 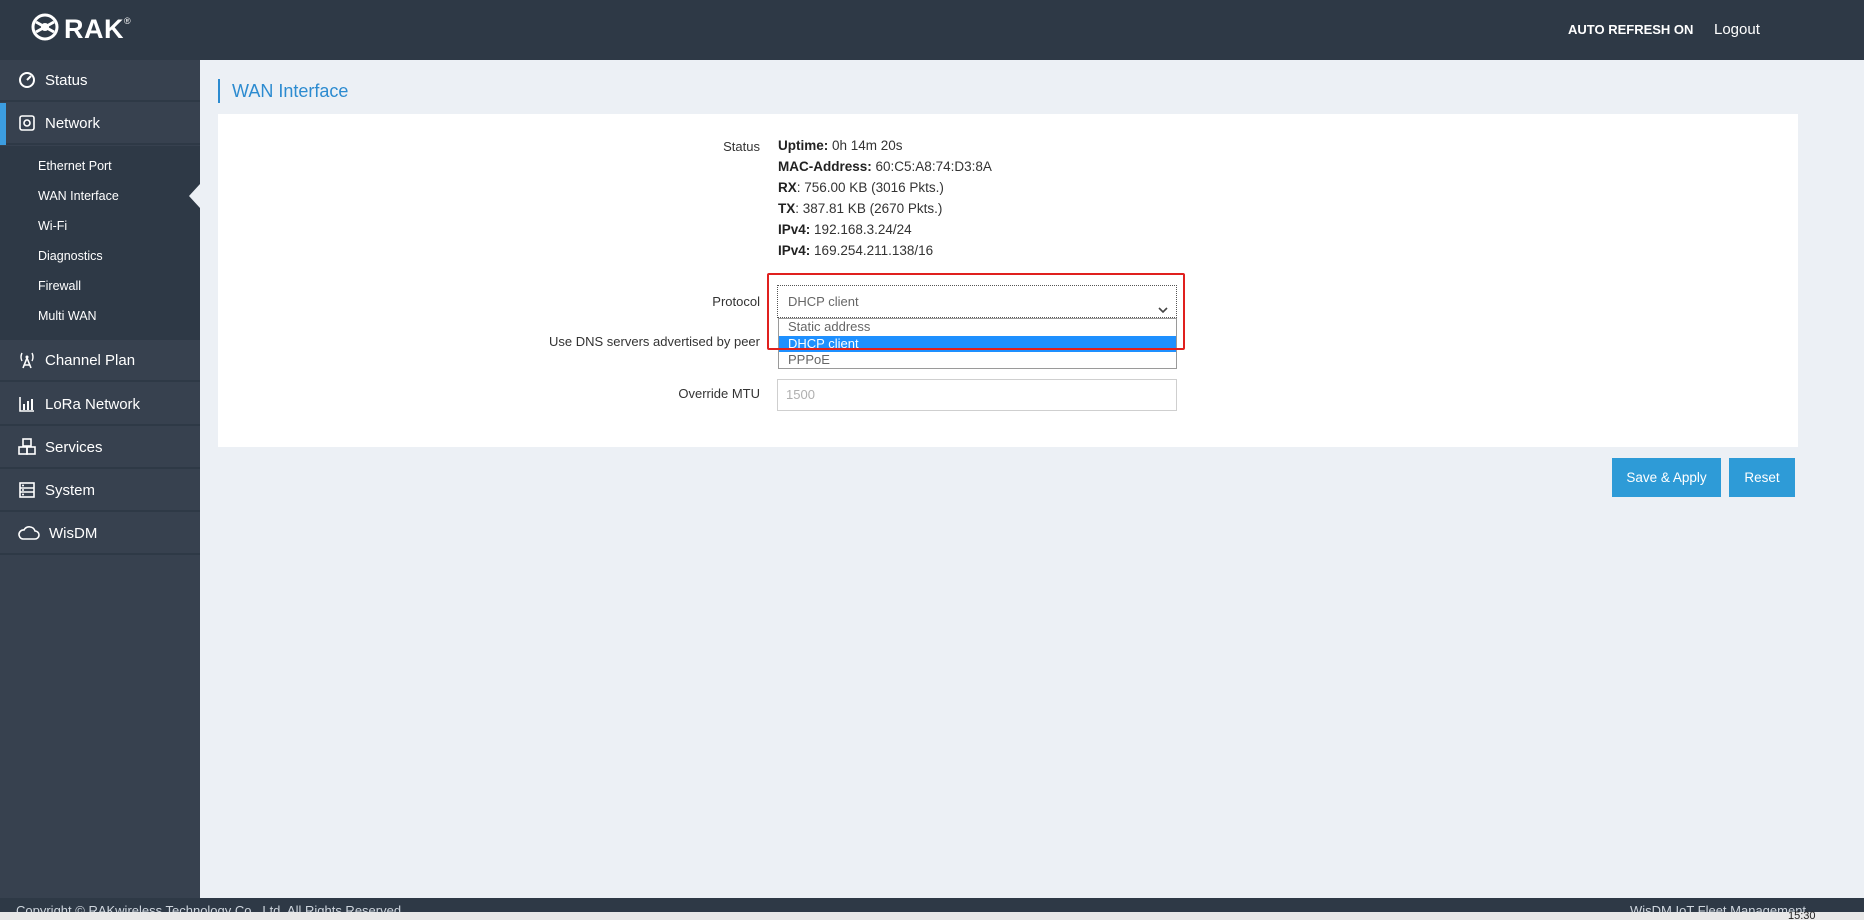 What do you see at coordinates (194, 196) in the screenshot?
I see `active-indicator-arrow` at bounding box center [194, 196].